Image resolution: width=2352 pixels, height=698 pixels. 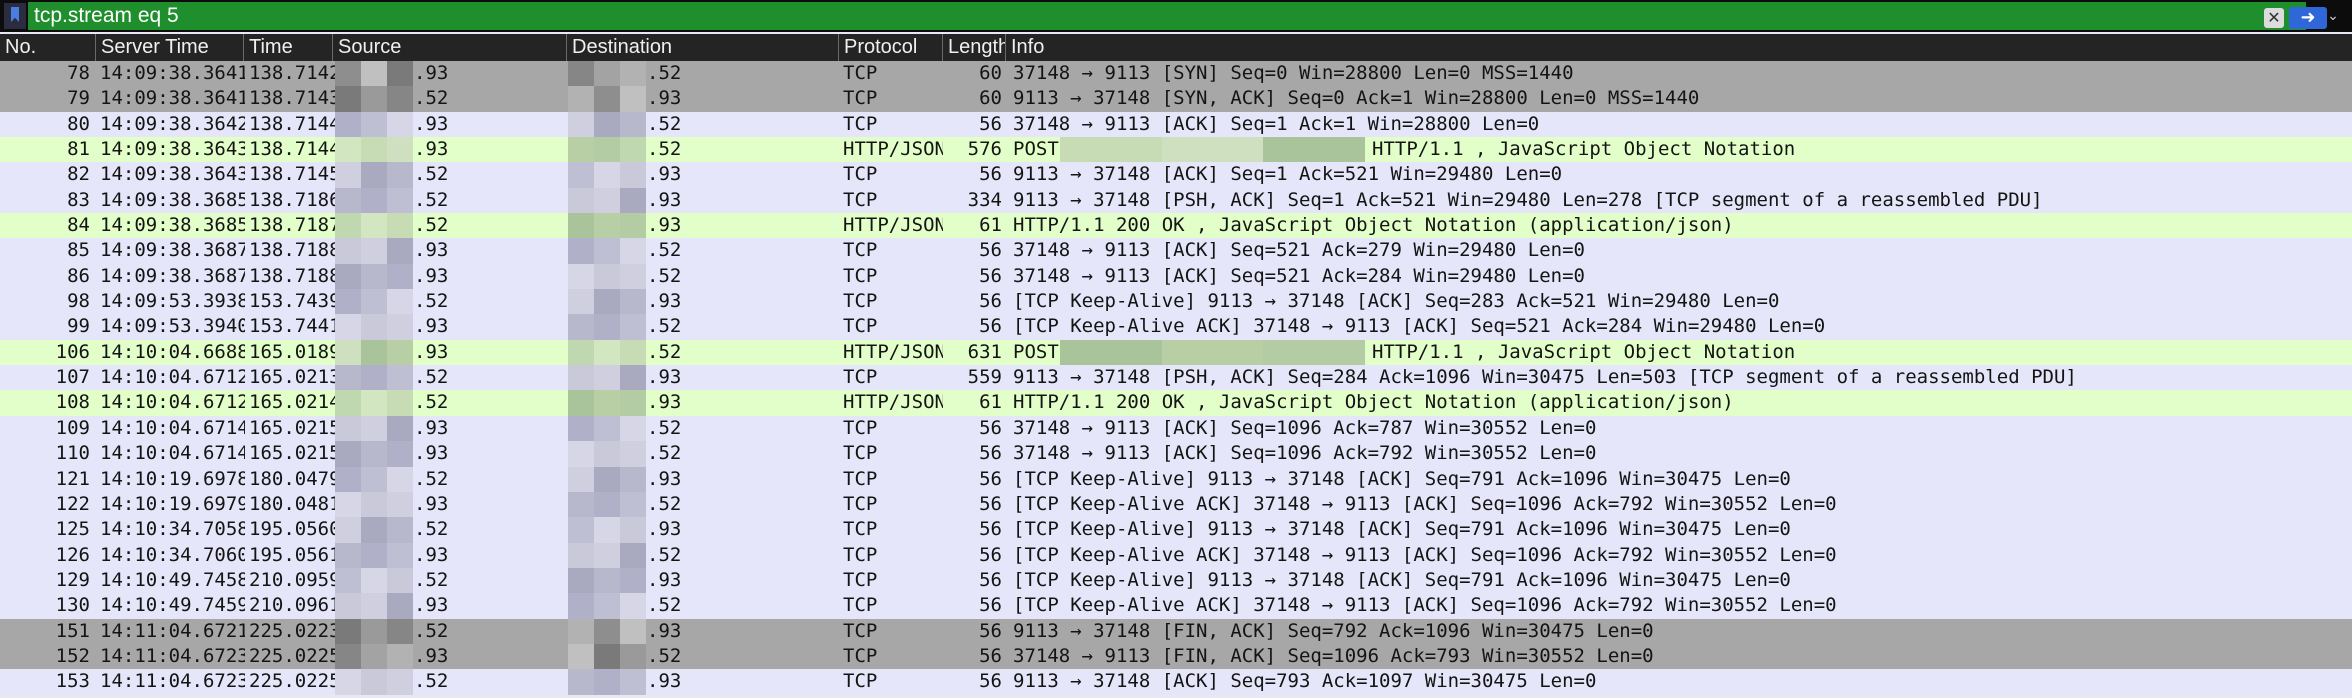 What do you see at coordinates (299, 579) in the screenshot?
I see `relative-time: 210.095995` at bounding box center [299, 579].